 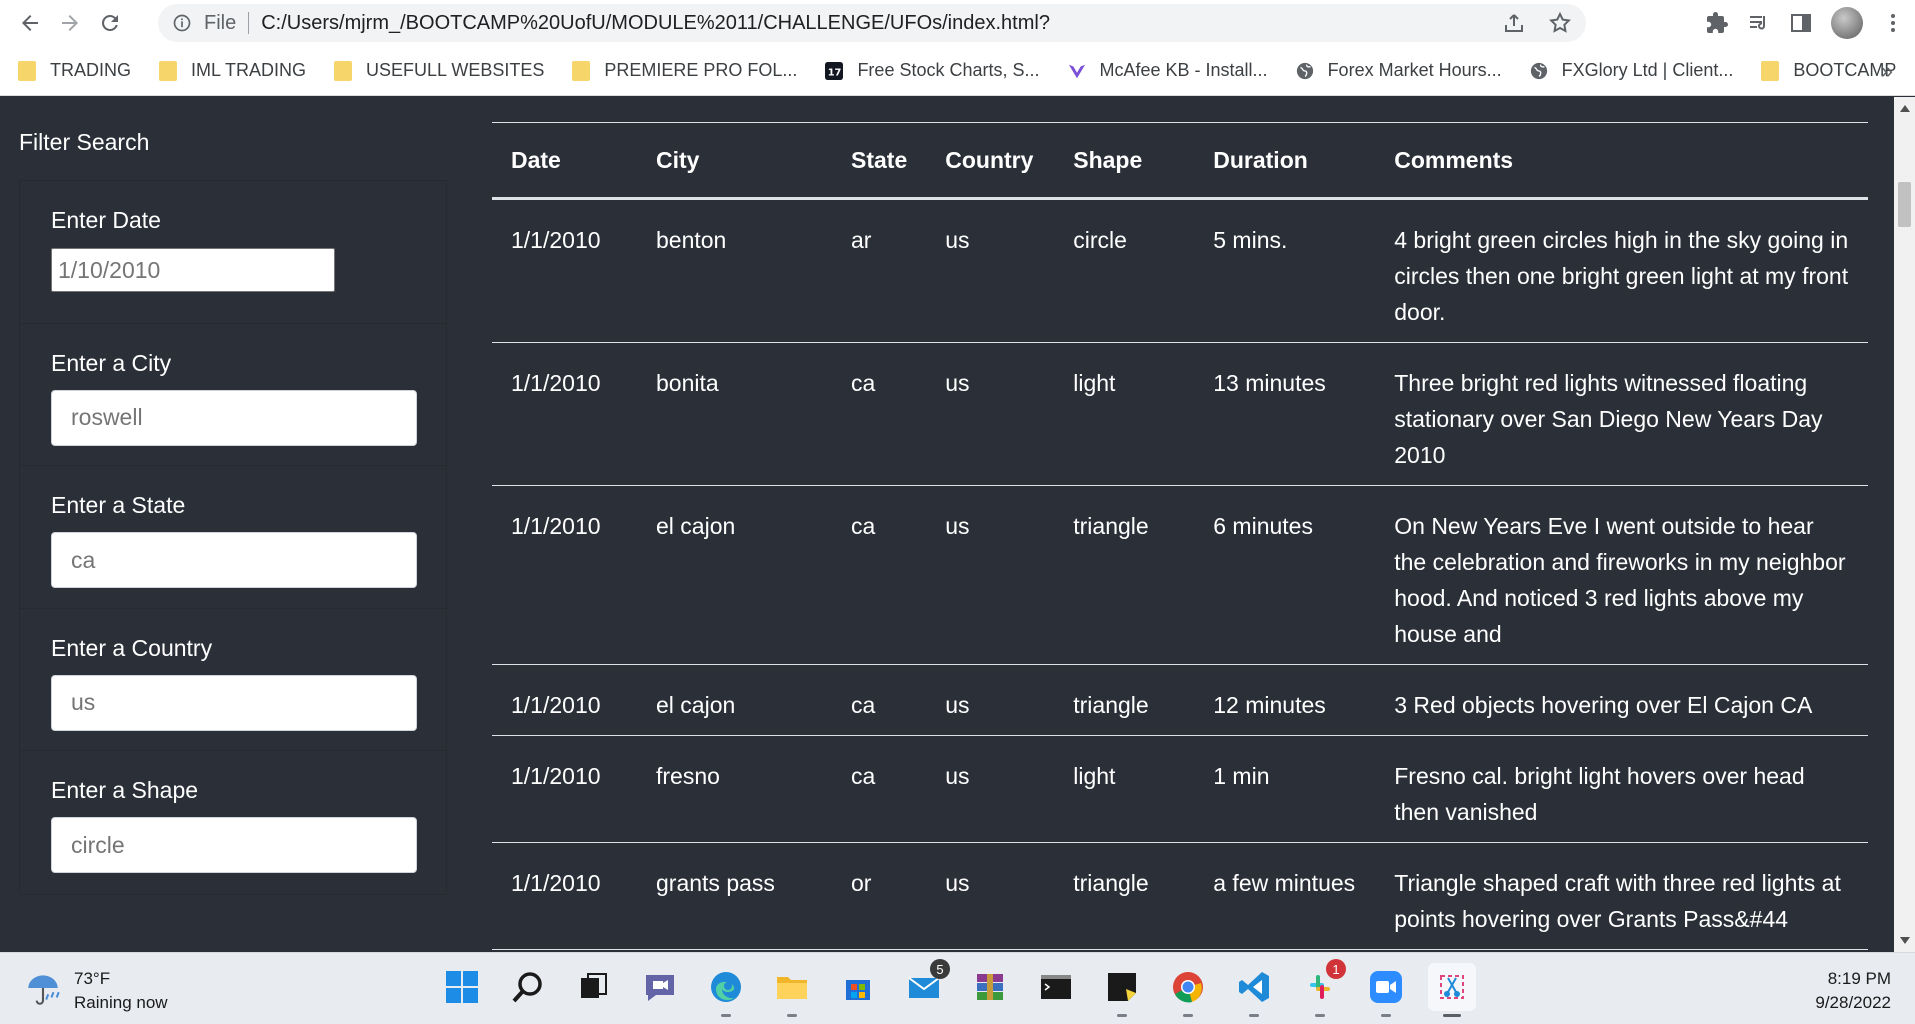 What do you see at coordinates (234, 845) in the screenshot?
I see `shape-input` at bounding box center [234, 845].